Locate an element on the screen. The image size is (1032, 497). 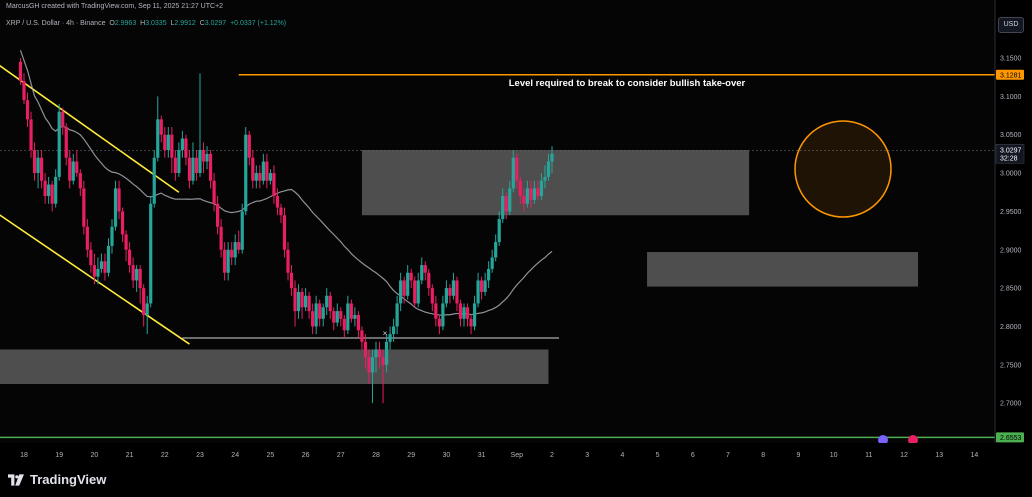
tradingview-logo: TradingView is located at coordinates (57, 479).